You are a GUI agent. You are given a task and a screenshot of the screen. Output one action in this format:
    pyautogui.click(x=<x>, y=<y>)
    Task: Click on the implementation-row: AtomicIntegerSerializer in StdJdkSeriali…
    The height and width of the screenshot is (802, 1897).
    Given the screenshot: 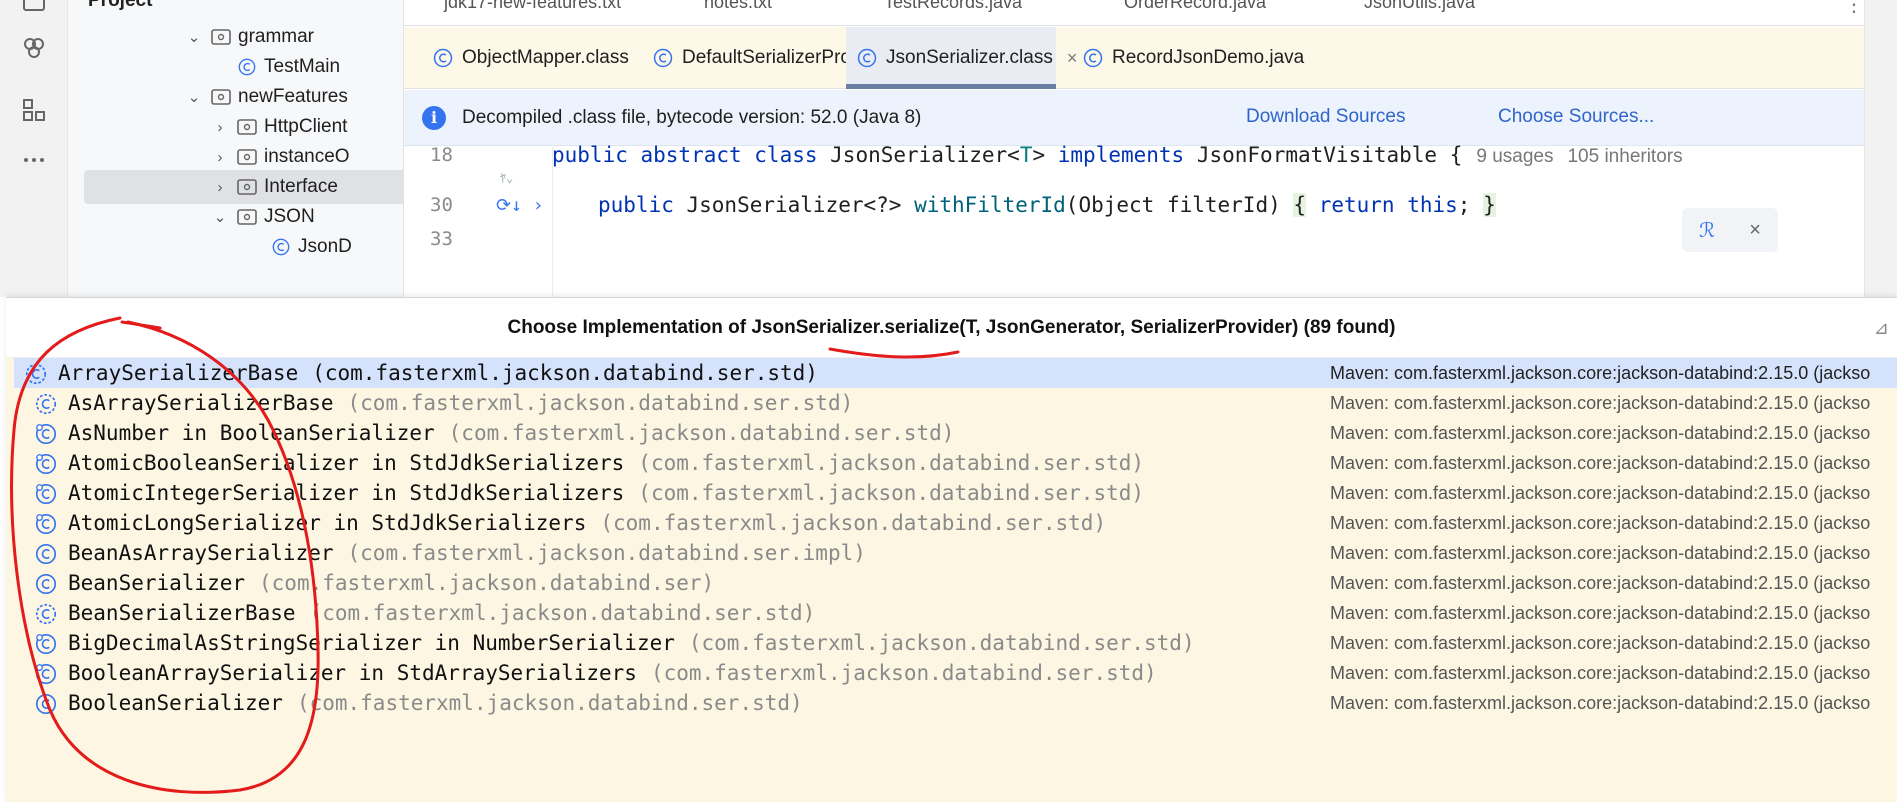 What is the action you would take?
    pyautogui.click(x=960, y=493)
    